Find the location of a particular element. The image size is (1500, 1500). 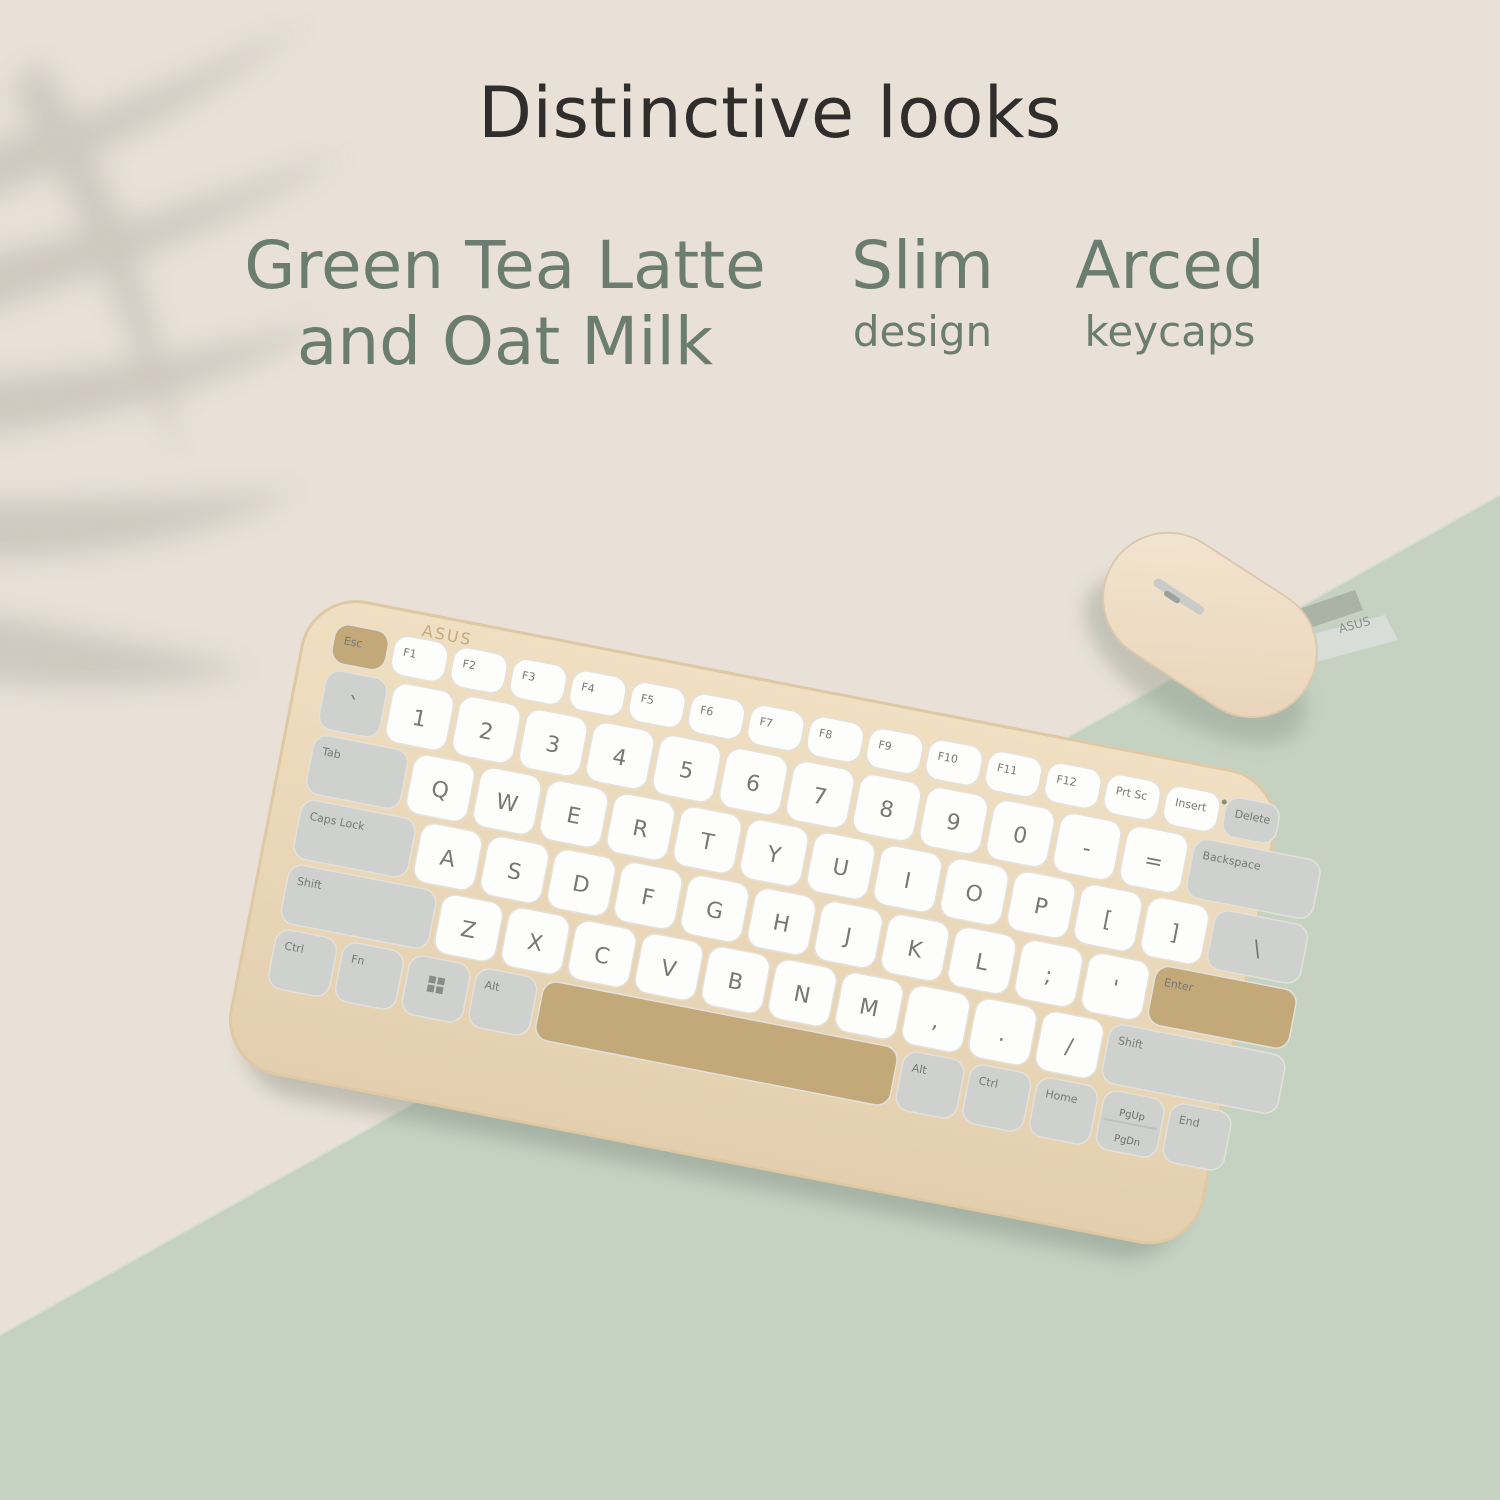

feature-arced: Arced keycaps is located at coordinates (1170, 294).